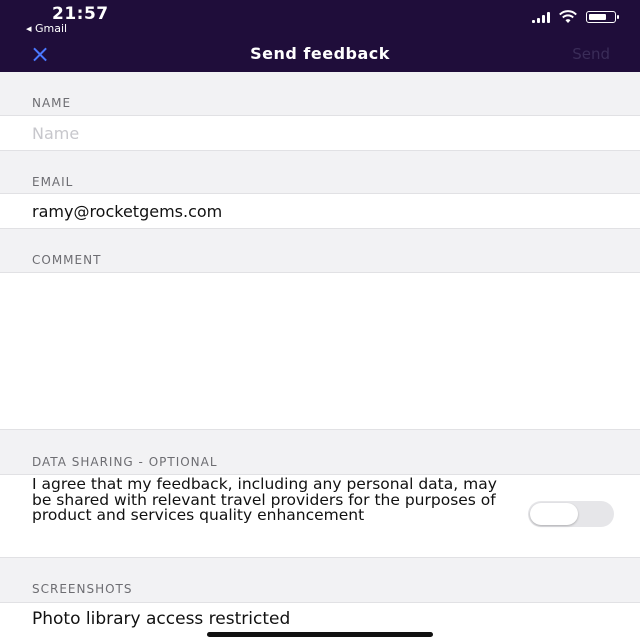 This screenshot has width=640, height=643. What do you see at coordinates (541, 17) in the screenshot?
I see `cellular-signal-icon` at bounding box center [541, 17].